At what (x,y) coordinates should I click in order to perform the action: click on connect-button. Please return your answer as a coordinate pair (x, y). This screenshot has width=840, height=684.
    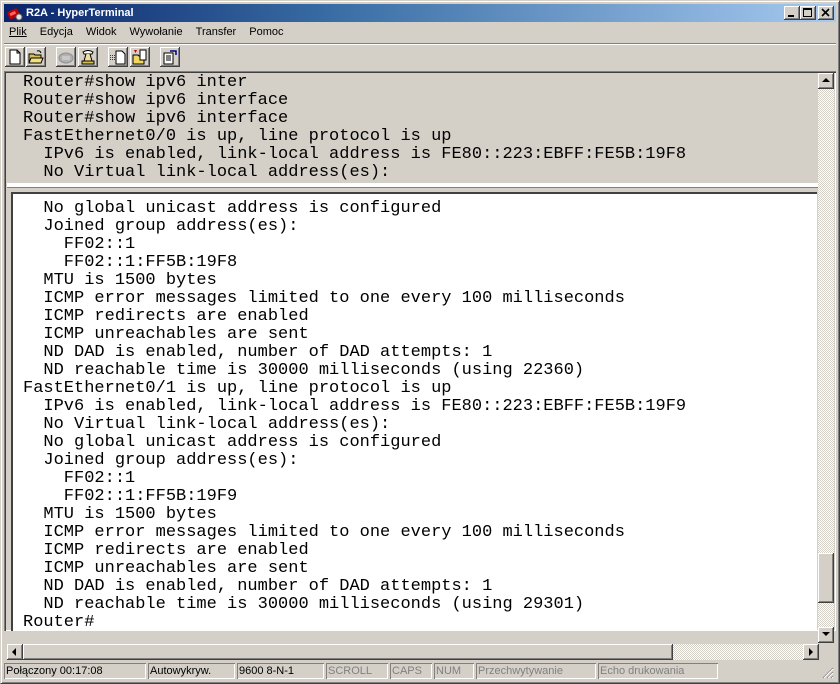
    Looking at the image, I should click on (66, 57).